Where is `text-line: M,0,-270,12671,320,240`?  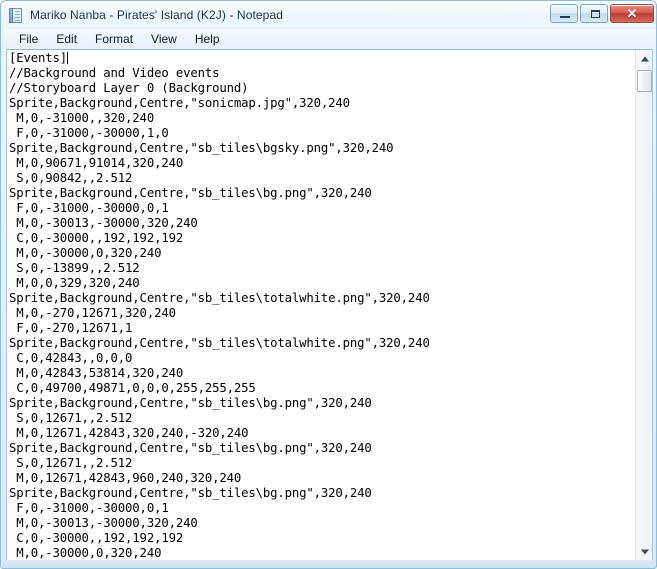 text-line: M,0,-270,12671,320,240 is located at coordinates (92, 313).